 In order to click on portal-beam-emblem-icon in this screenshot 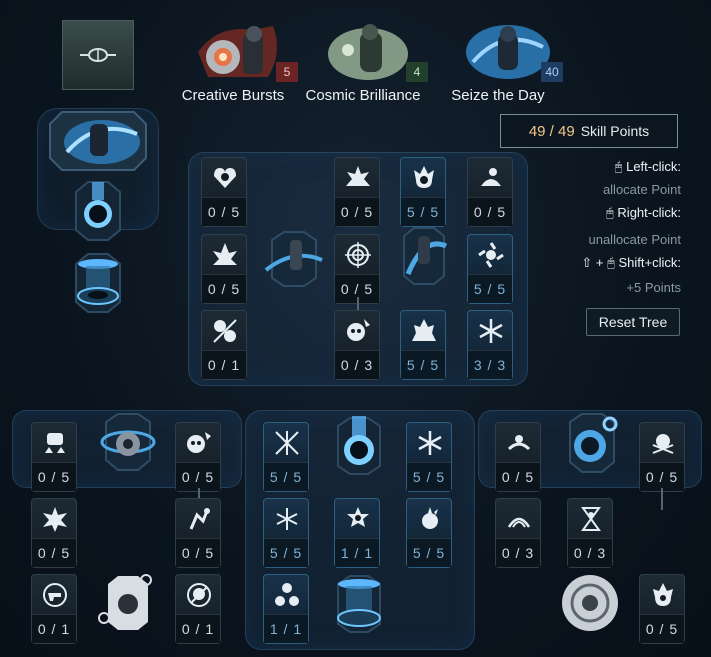, I will do `click(359, 445)`.